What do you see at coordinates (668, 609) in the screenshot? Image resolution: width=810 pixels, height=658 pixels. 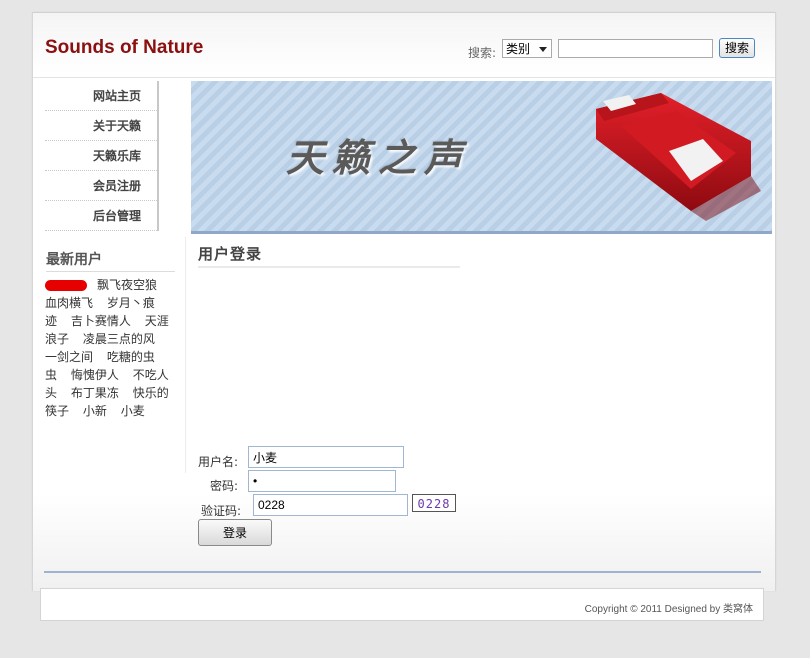 I see `copyright-text: Copyright © 2011 Designed by 类窝体` at bounding box center [668, 609].